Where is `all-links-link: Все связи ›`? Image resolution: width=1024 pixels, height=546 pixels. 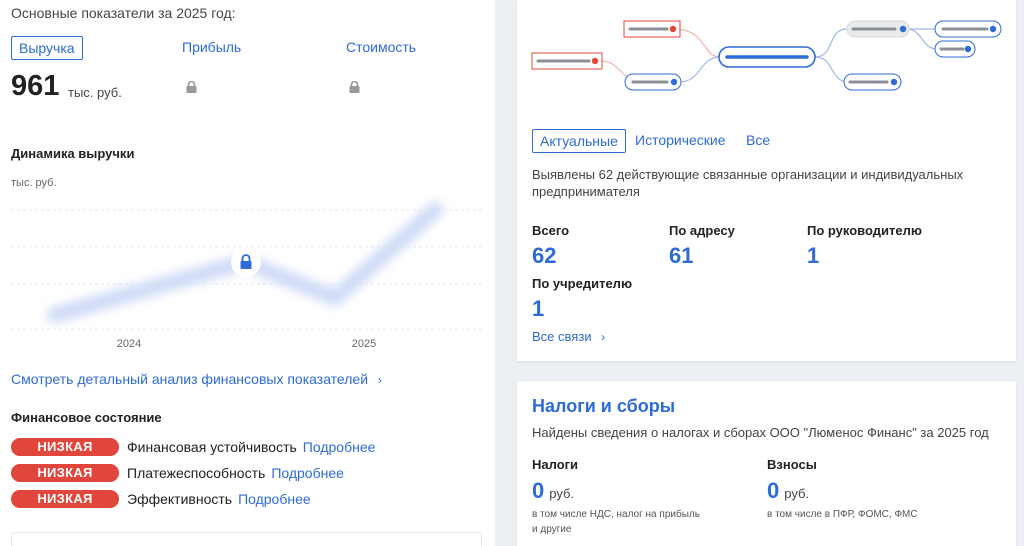
all-links-link: Все связи › is located at coordinates (568, 336).